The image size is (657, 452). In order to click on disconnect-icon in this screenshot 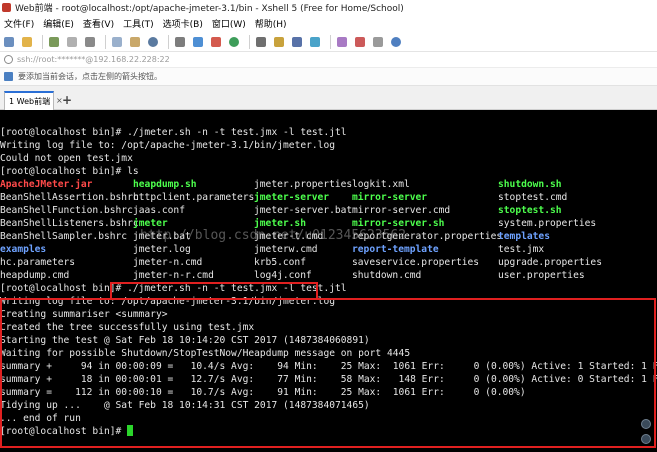, I will do `click(72, 42)`.